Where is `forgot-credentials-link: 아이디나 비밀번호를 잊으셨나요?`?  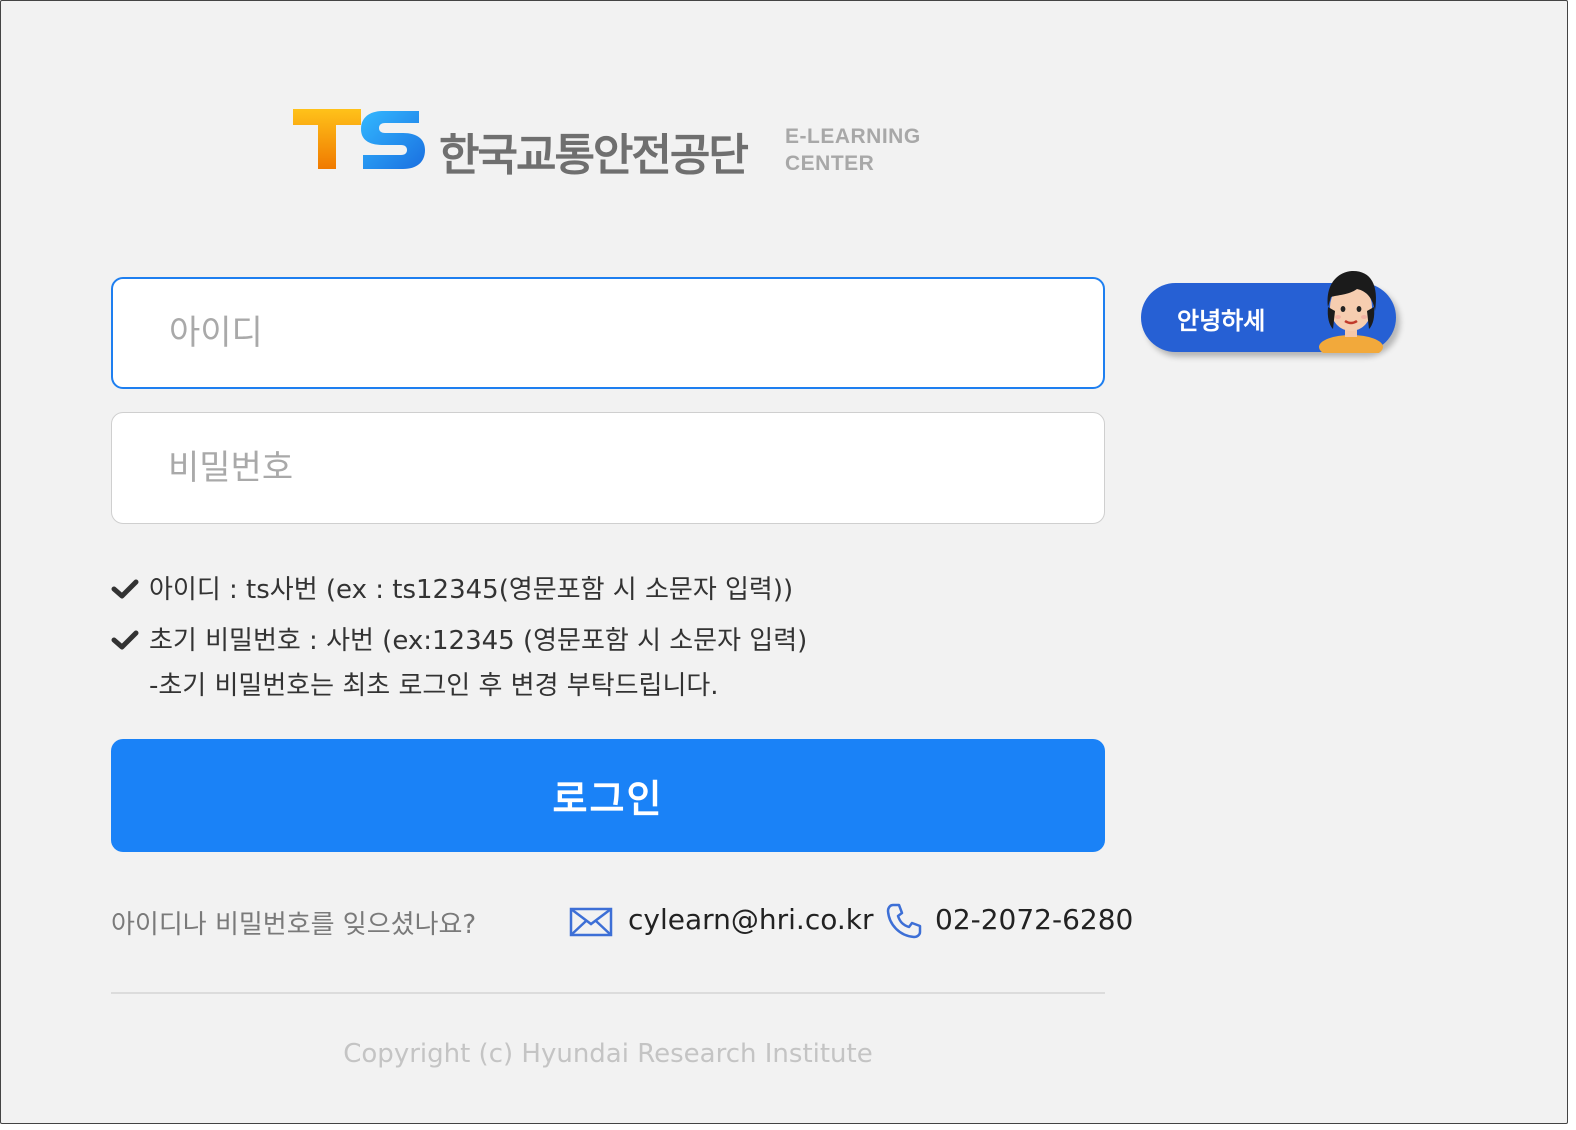 forgot-credentials-link: 아이디나 비밀번호를 잊으셨나요? is located at coordinates (293, 922).